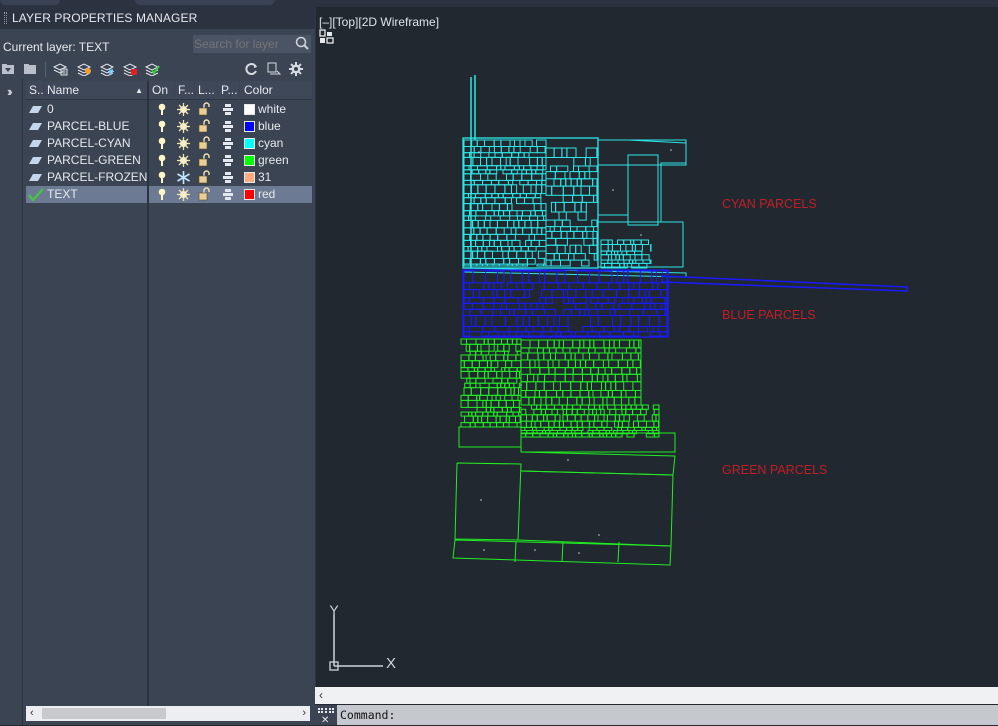 This screenshot has height=726, width=998. What do you see at coordinates (168, 109) in the screenshot?
I see `layer-row: 0white` at bounding box center [168, 109].